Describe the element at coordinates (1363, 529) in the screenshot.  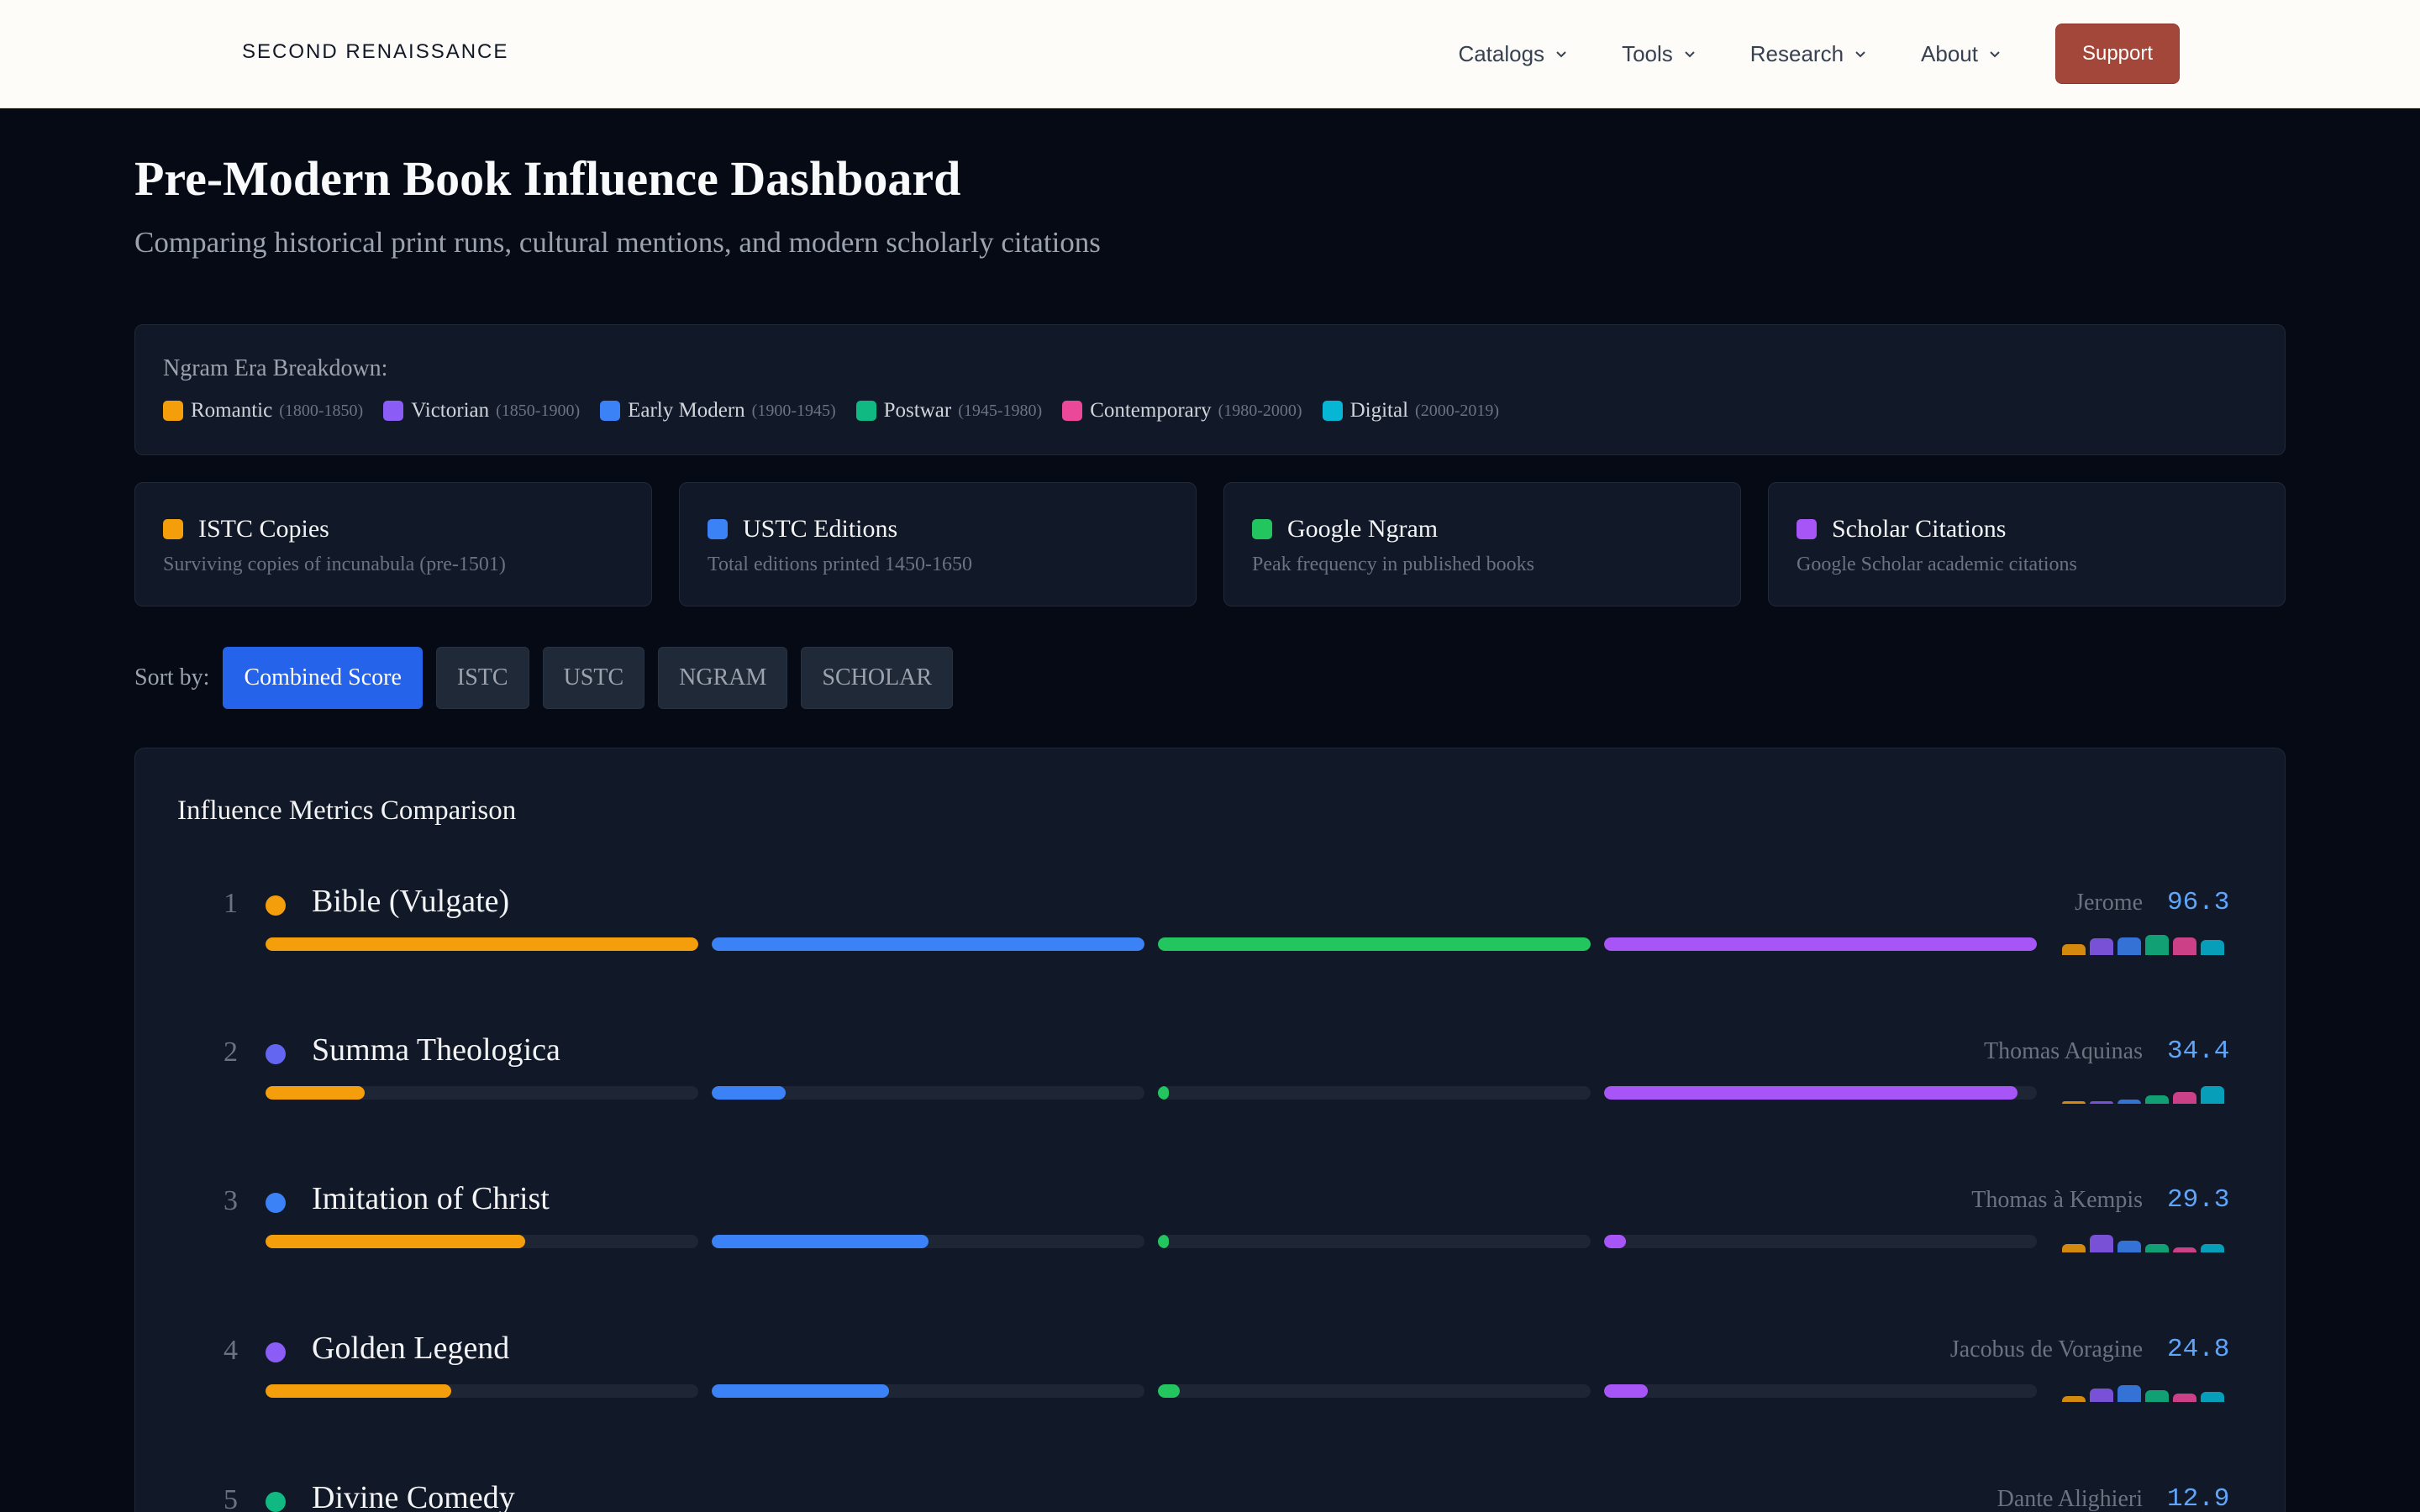
I see `metric-title: Google Ngram` at that location.